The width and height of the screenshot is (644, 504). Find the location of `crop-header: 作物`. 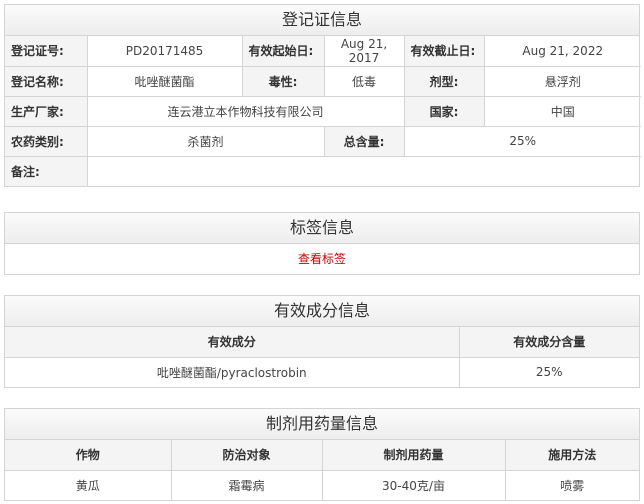

crop-header: 作物 is located at coordinates (88, 455).